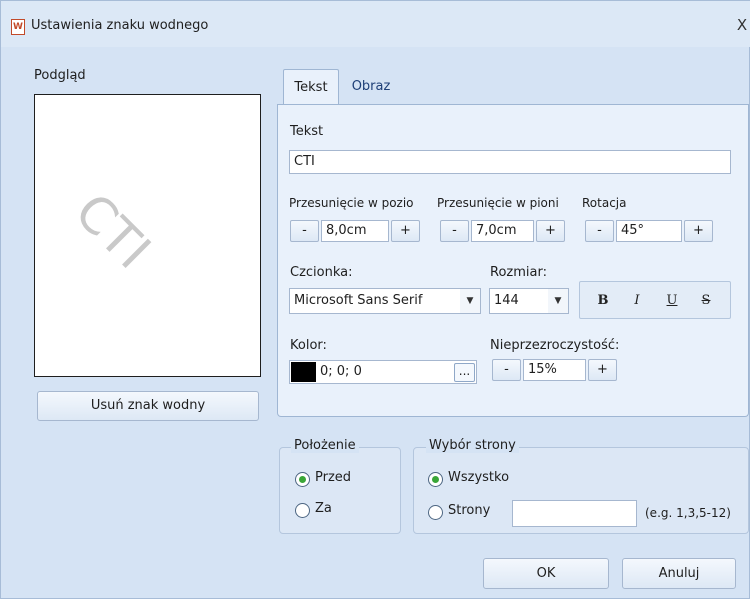 The width and height of the screenshot is (750, 599). What do you see at coordinates (550, 231) in the screenshot?
I see `offset-vertical-increment-button: +` at bounding box center [550, 231].